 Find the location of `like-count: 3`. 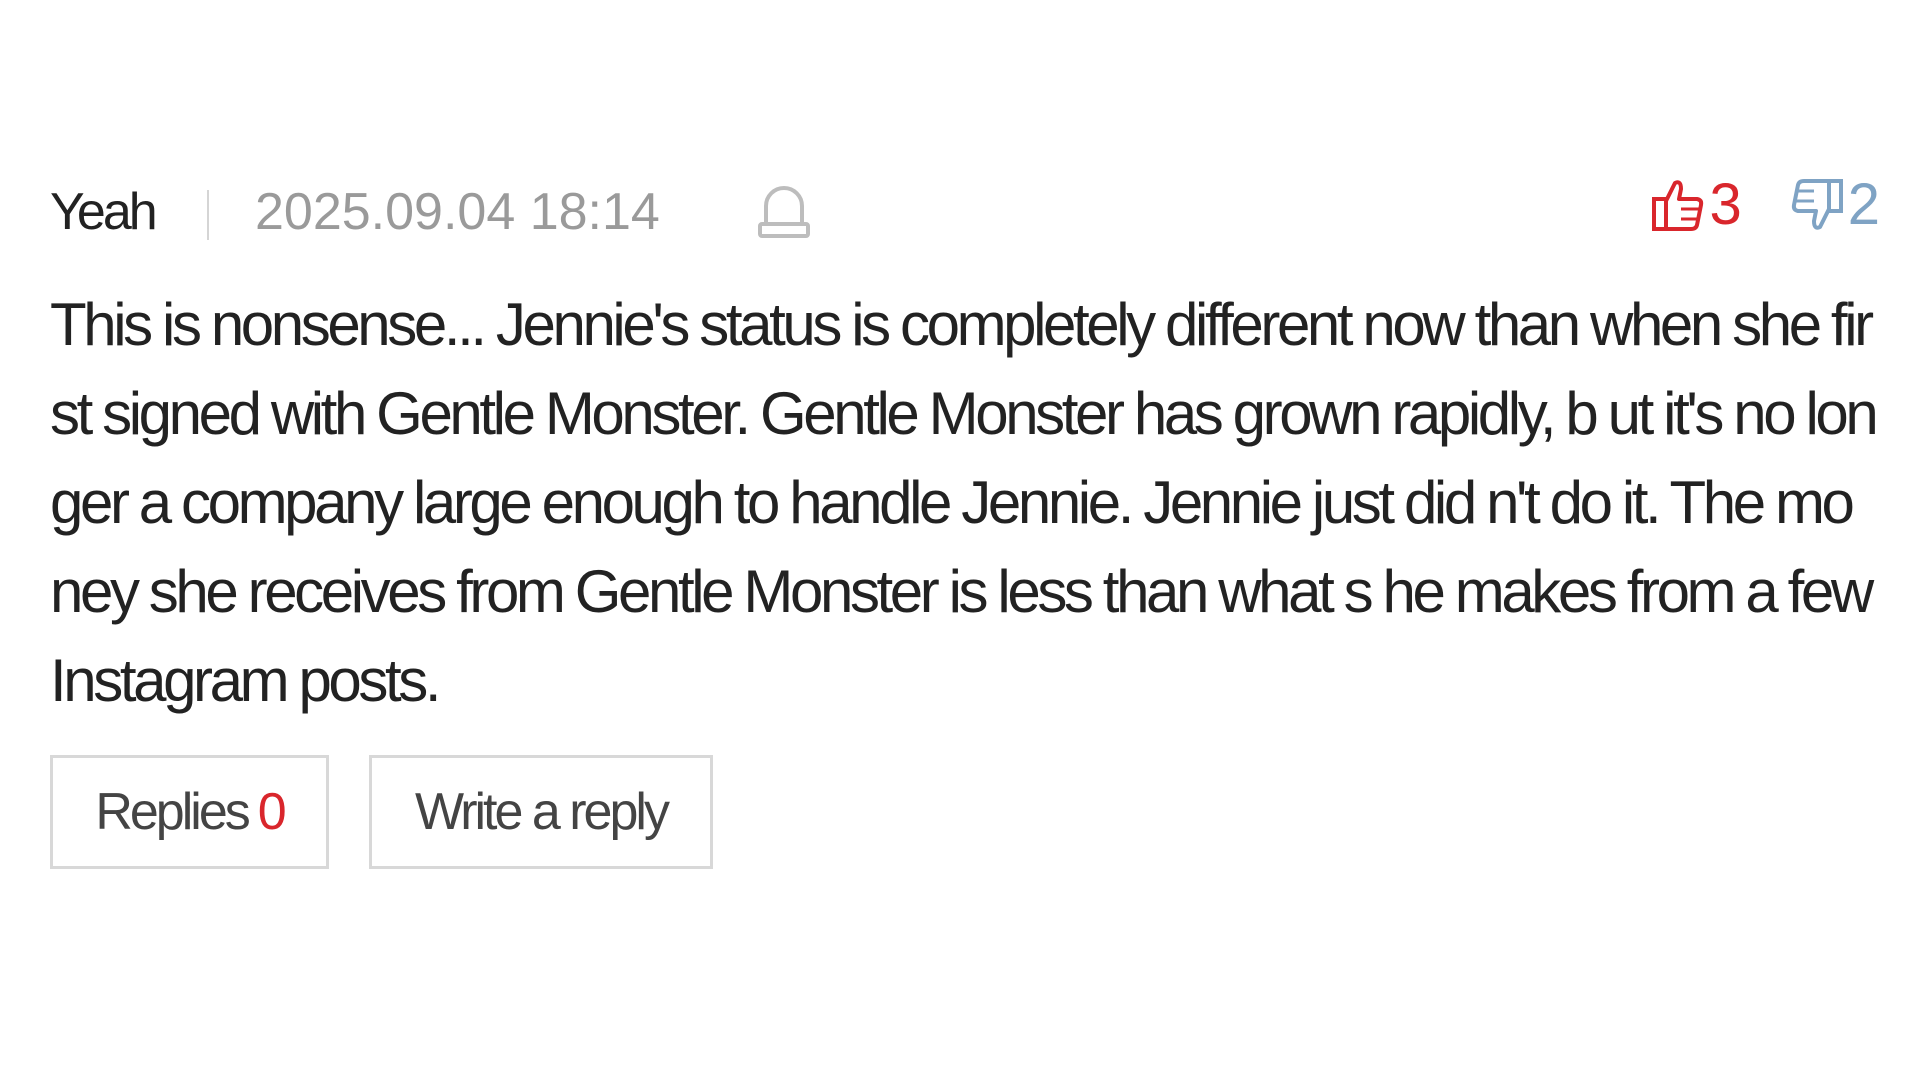

like-count: 3 is located at coordinates (1725, 204).